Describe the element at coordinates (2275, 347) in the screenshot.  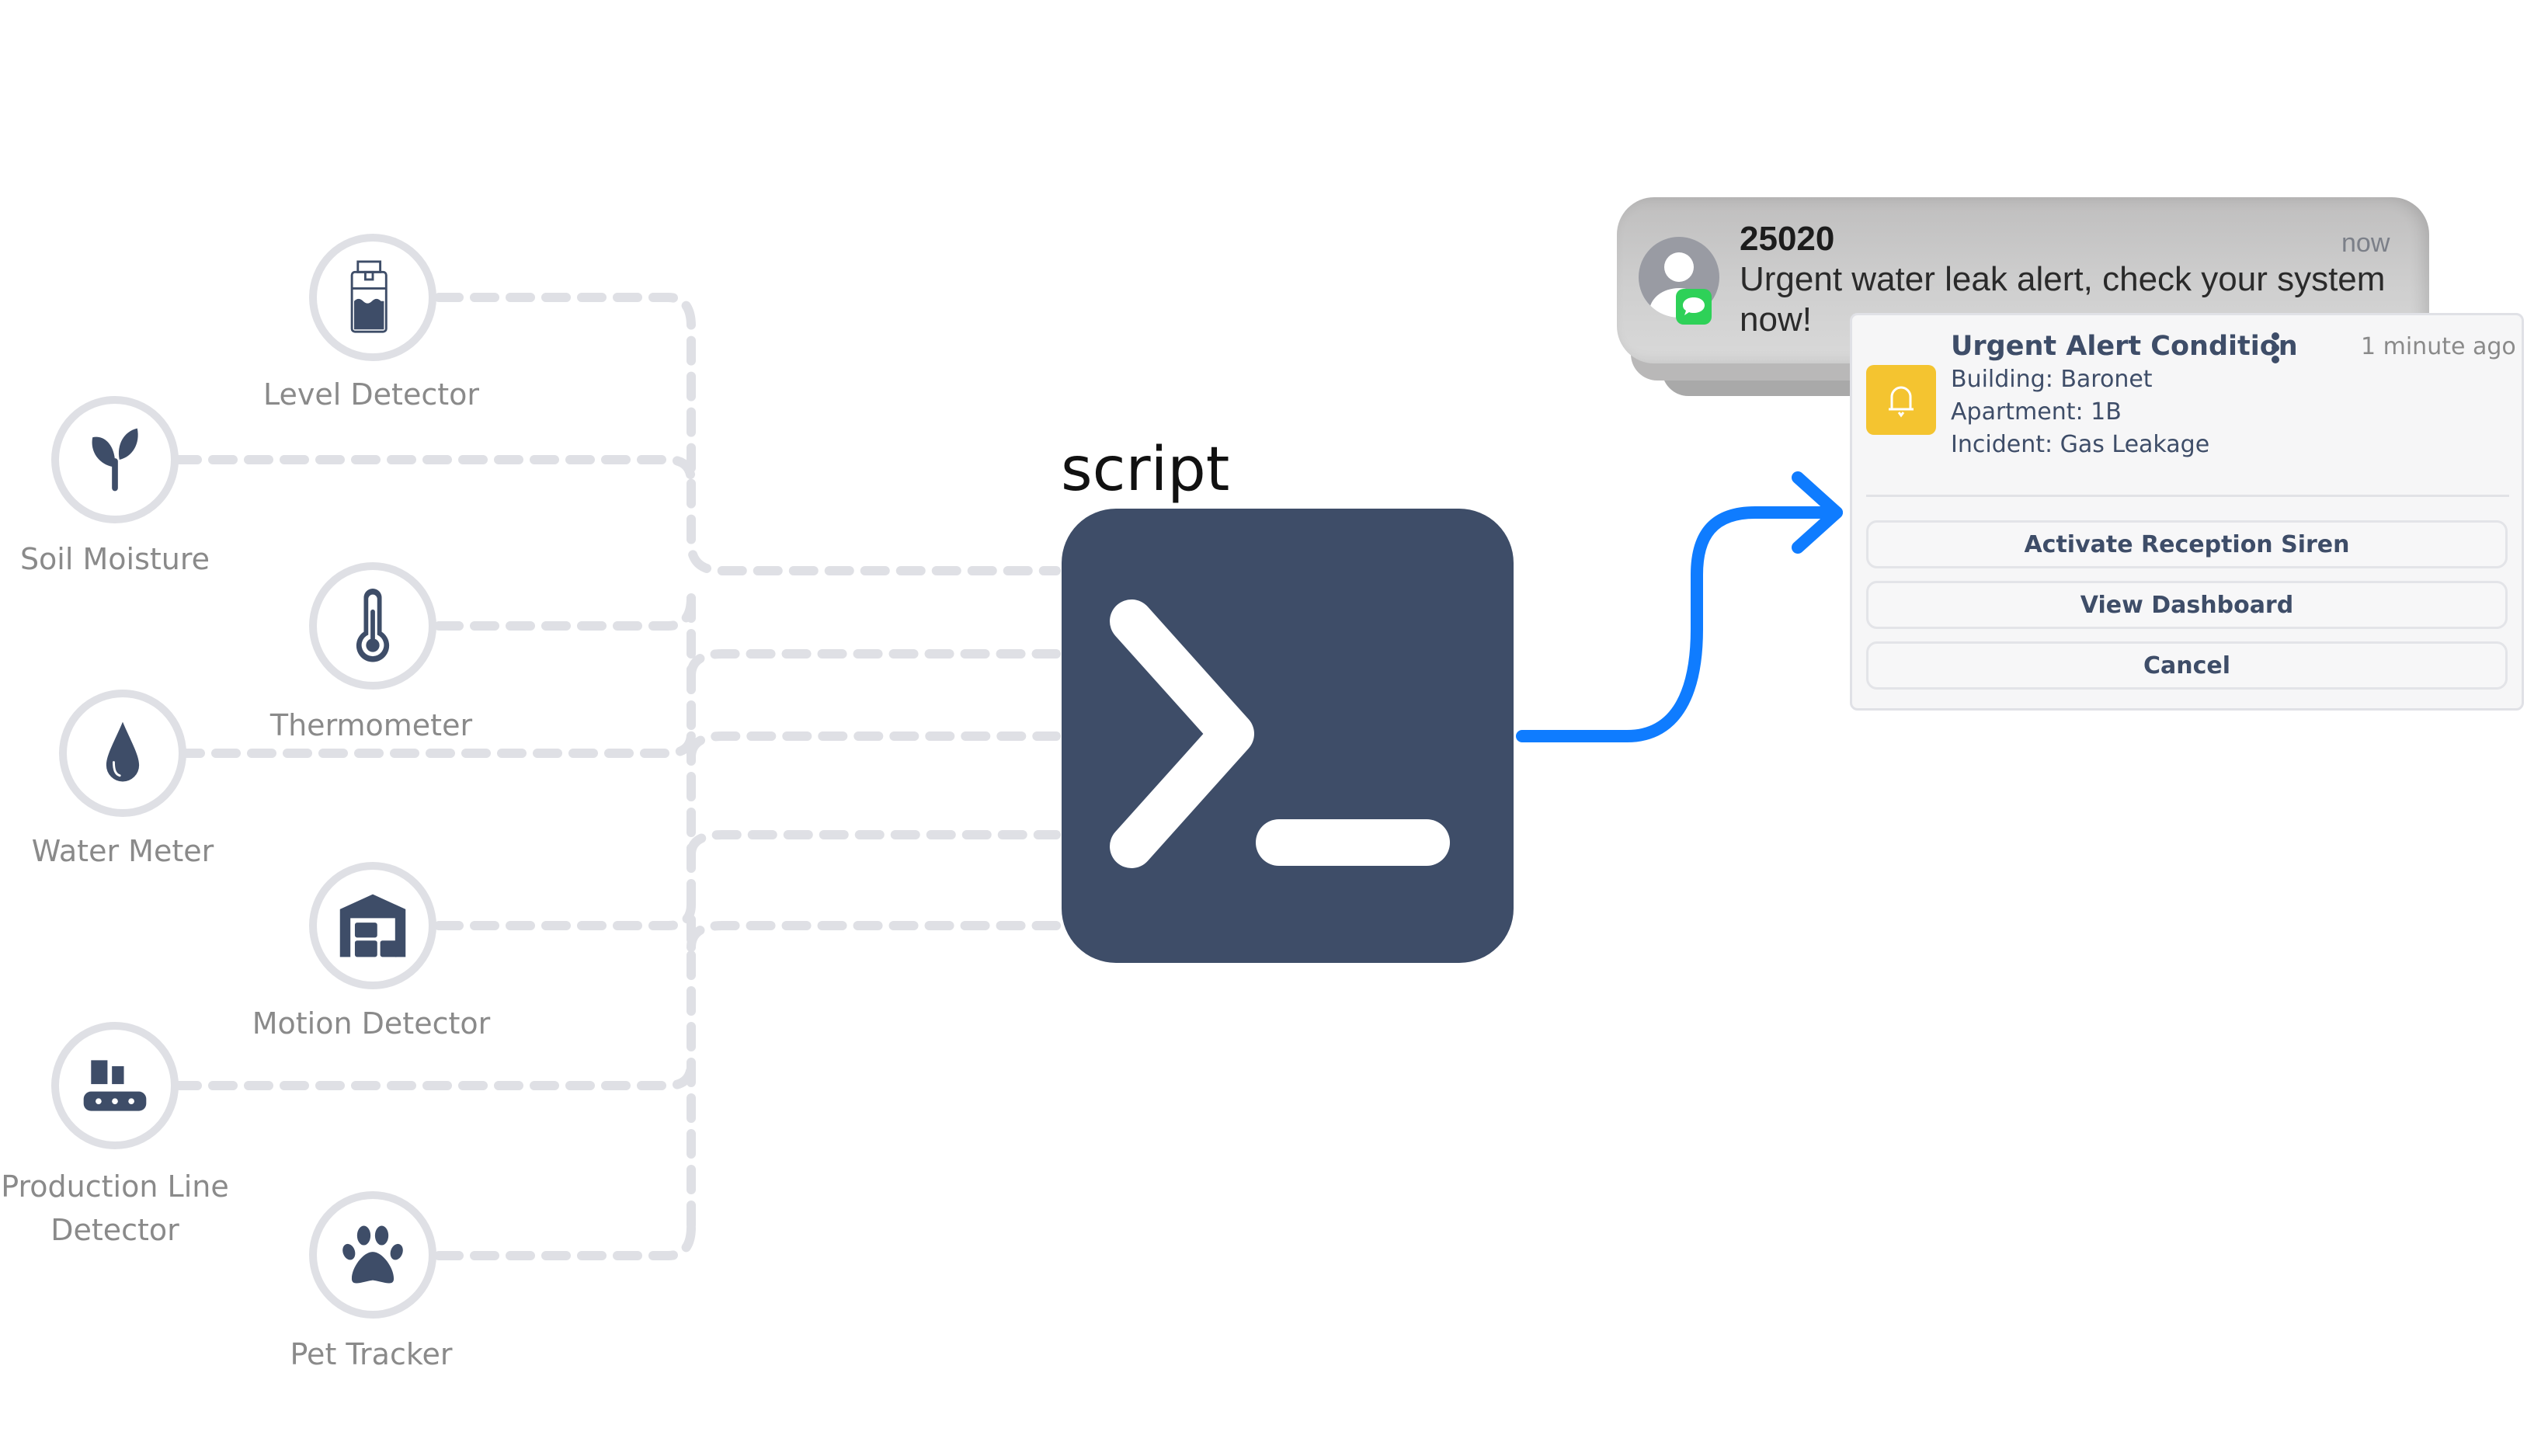
I see `more-vertical-icon` at that location.